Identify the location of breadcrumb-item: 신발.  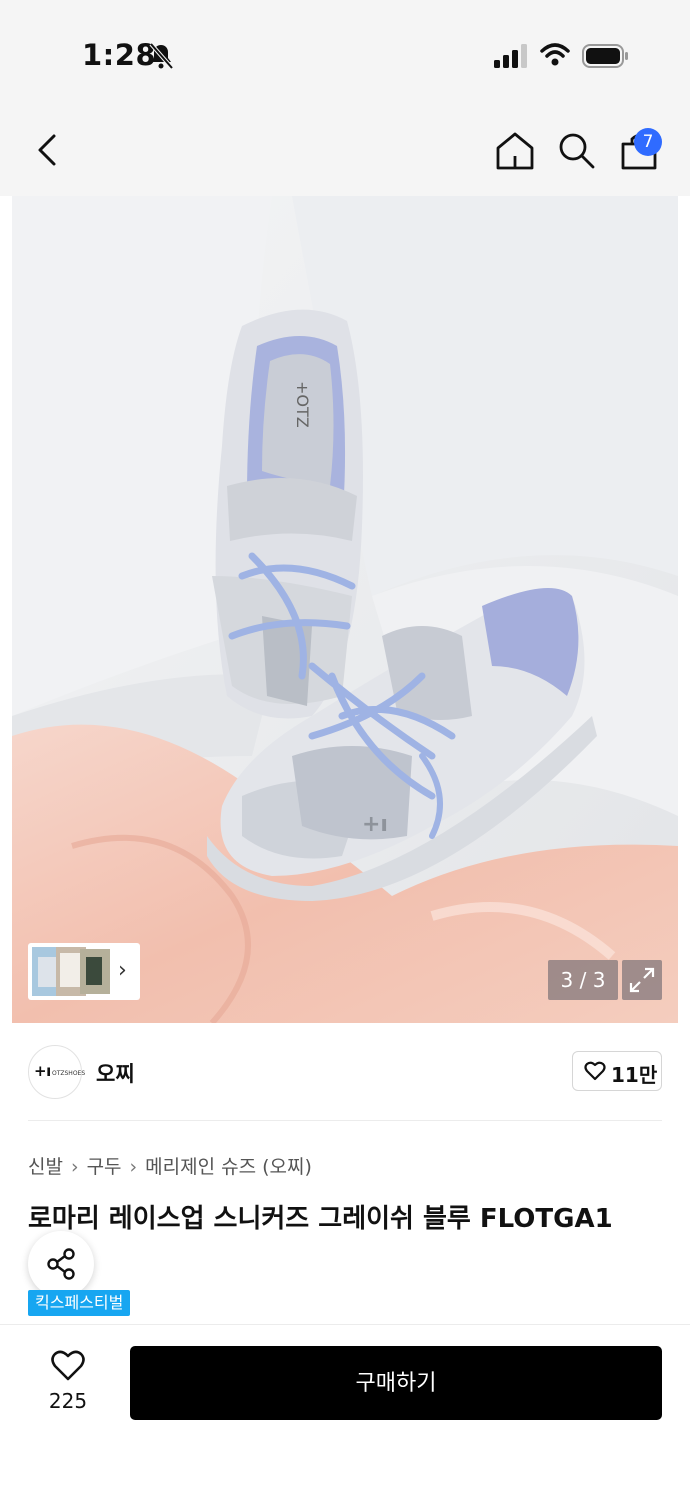
(45, 1167).